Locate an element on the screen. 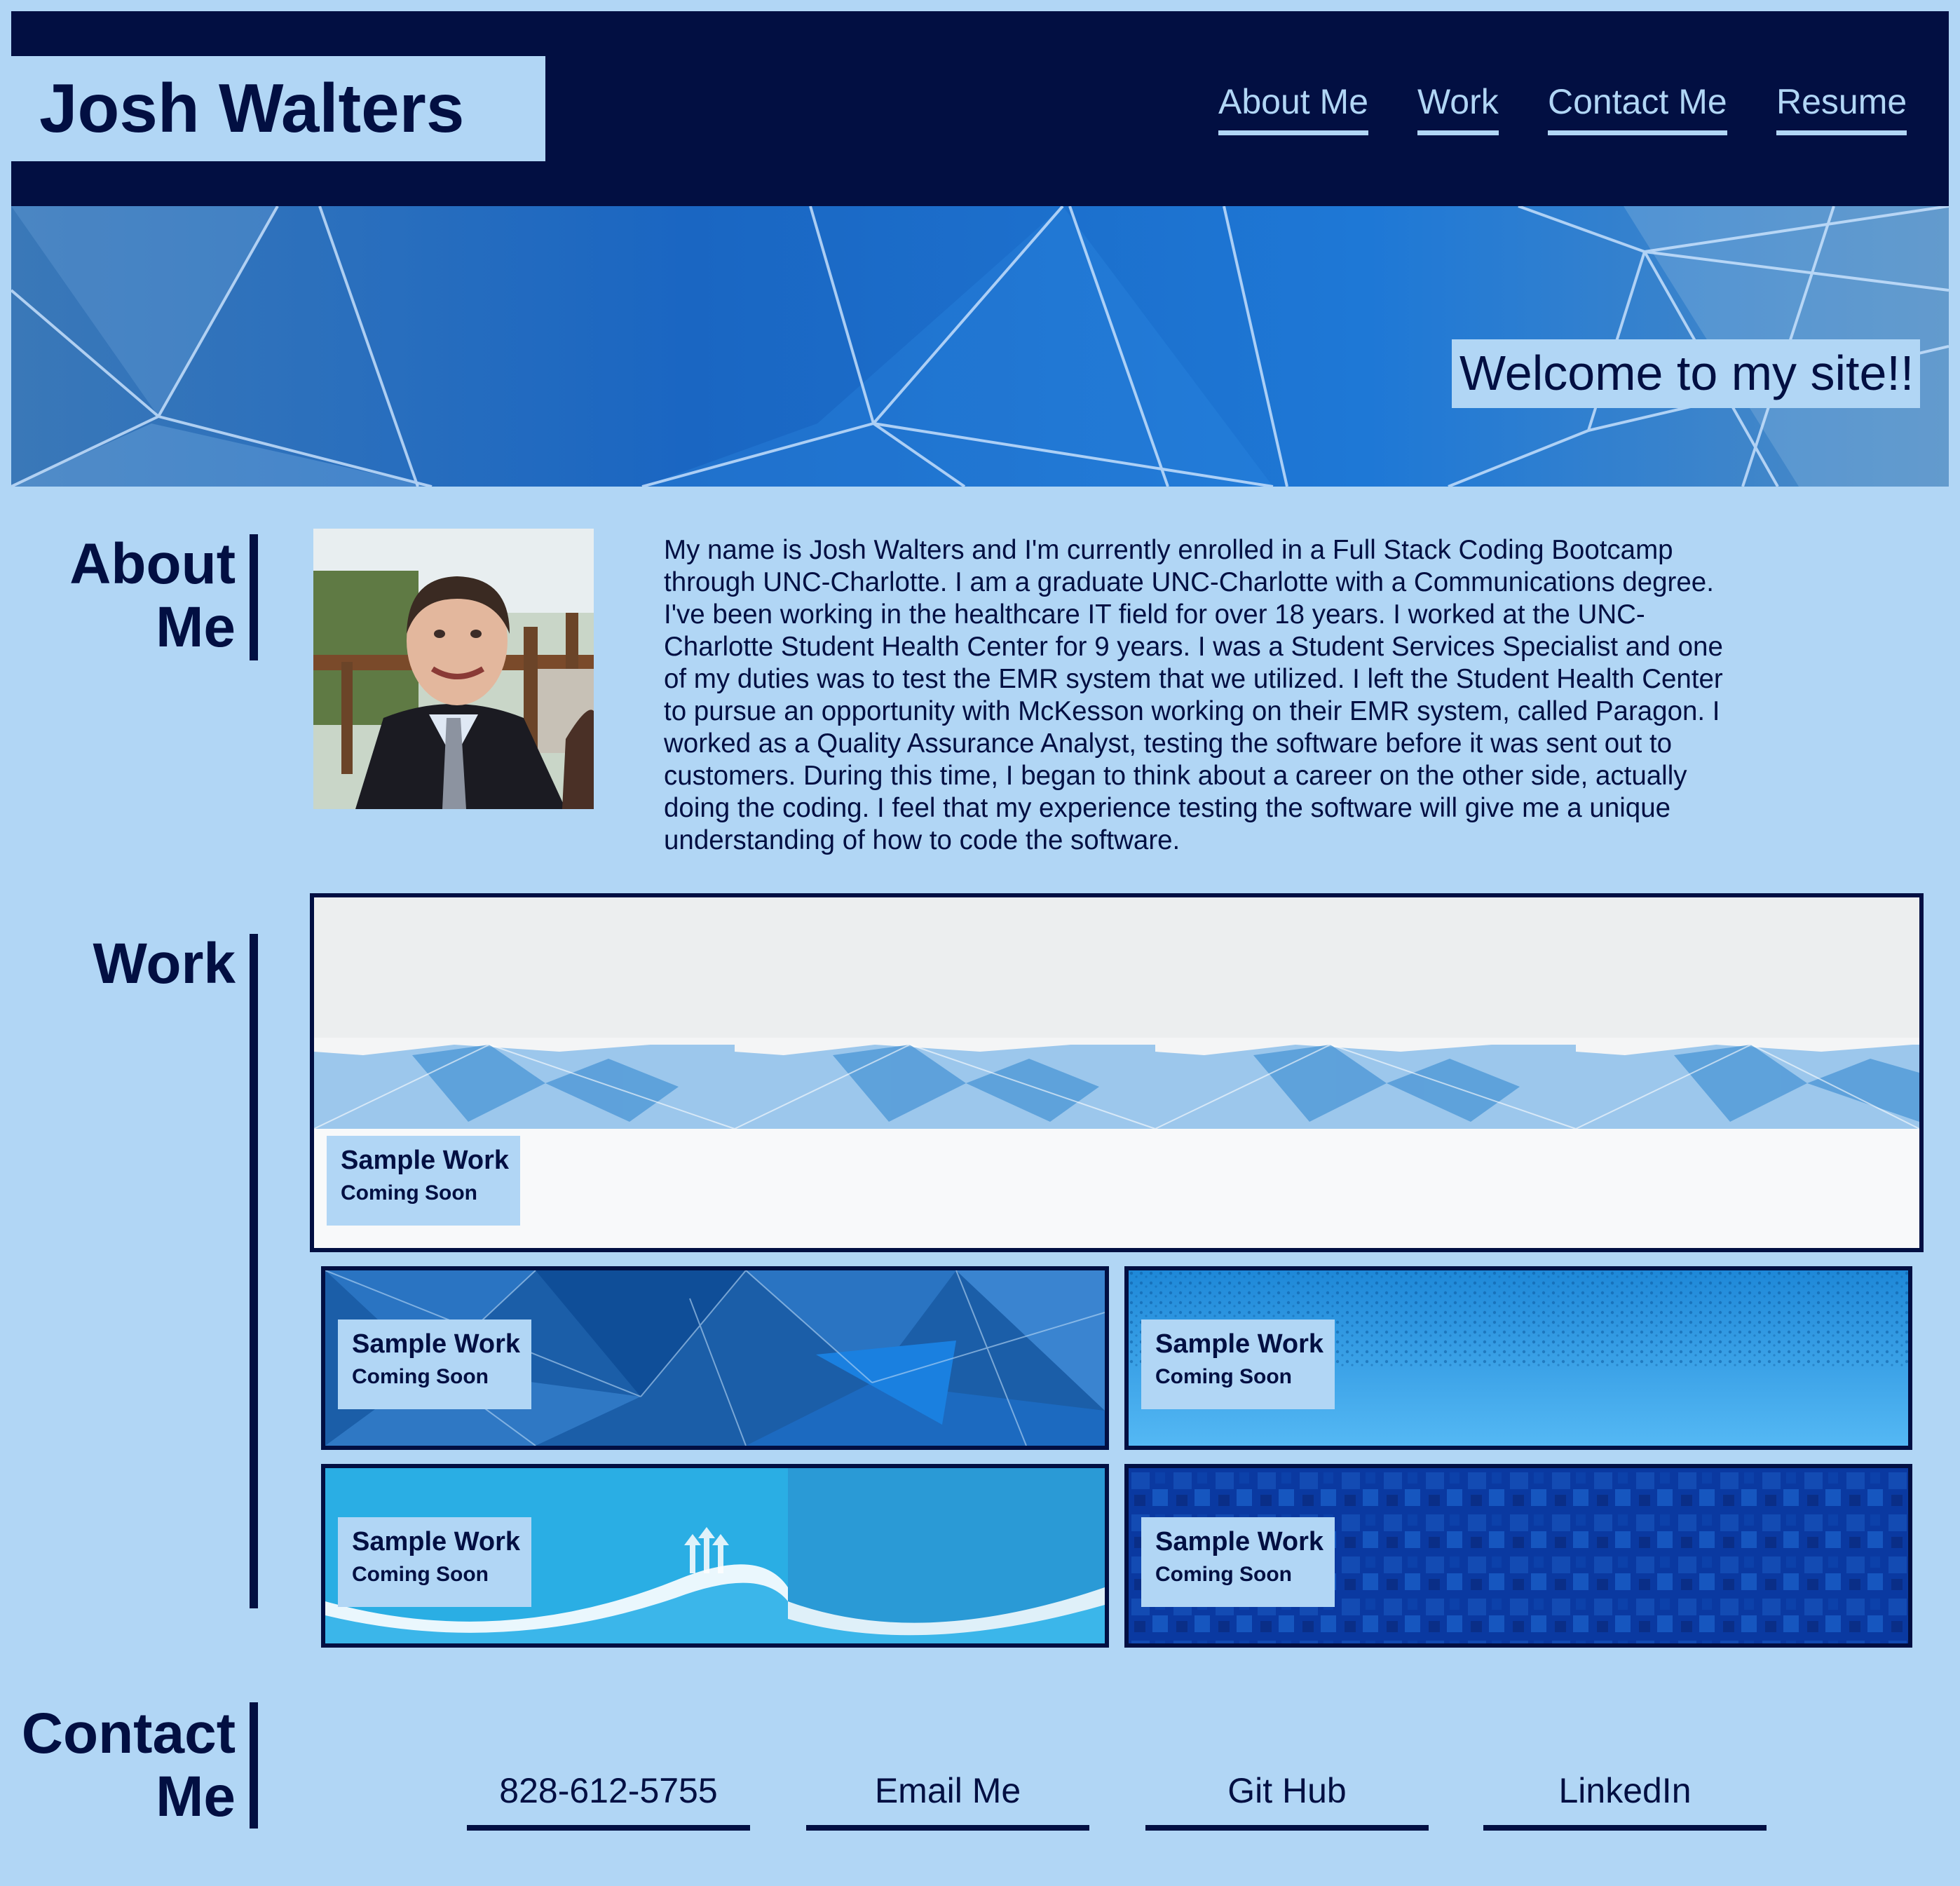 The image size is (1960, 1886). work-card-4: Sample Work Coming Soon is located at coordinates (1518, 1556).